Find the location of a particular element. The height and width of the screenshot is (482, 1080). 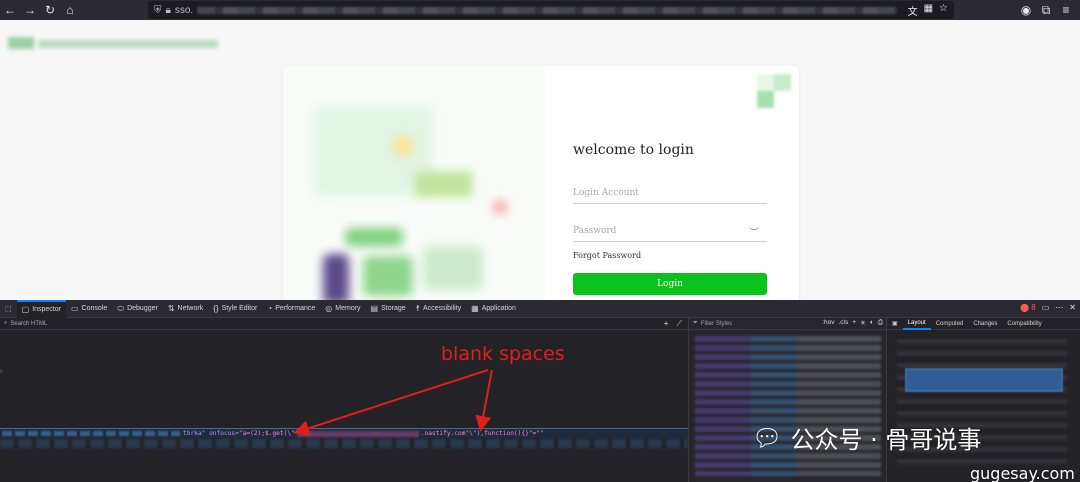

eye-closed-icon: ︶ is located at coordinates (754, 231).